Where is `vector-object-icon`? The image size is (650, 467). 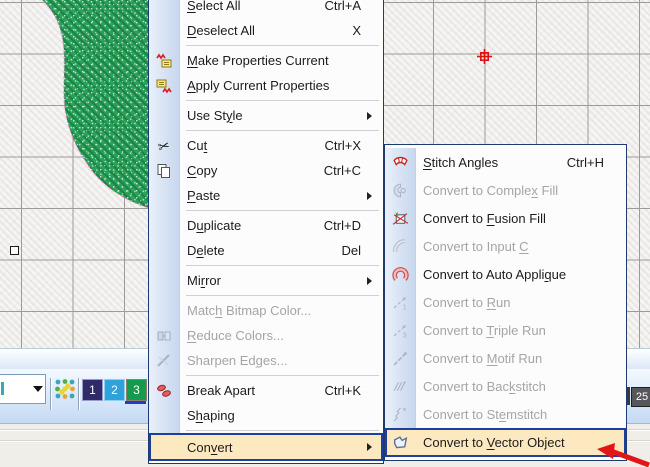 vector-object-icon is located at coordinates (400, 442).